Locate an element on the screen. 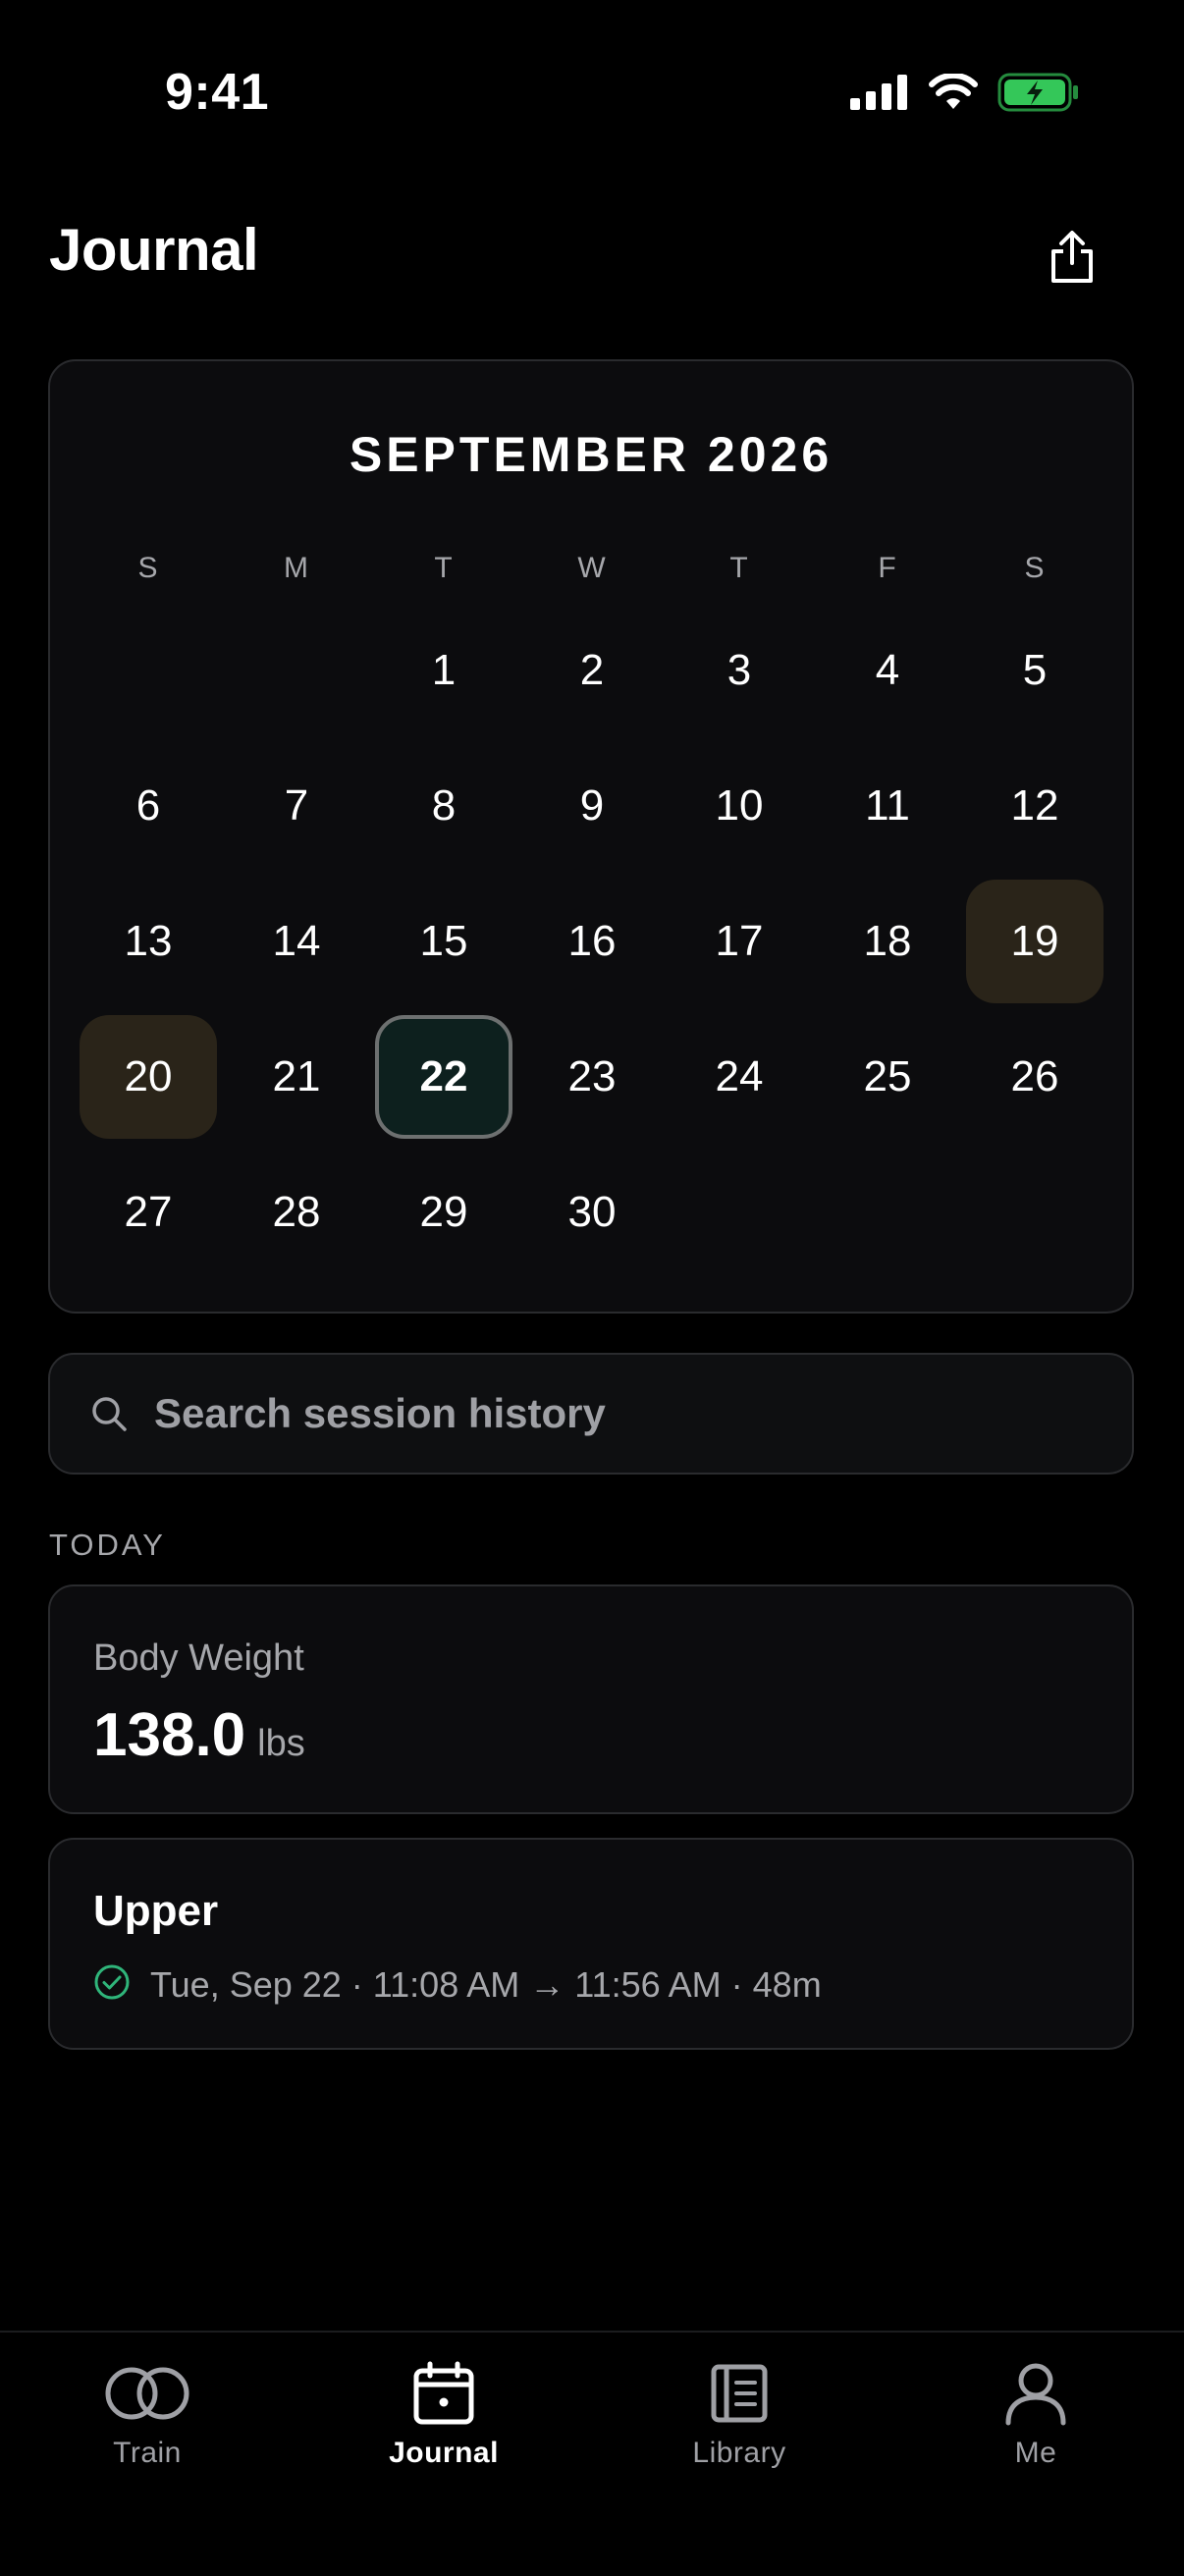  calendar-day: 27 is located at coordinates (148, 1212).